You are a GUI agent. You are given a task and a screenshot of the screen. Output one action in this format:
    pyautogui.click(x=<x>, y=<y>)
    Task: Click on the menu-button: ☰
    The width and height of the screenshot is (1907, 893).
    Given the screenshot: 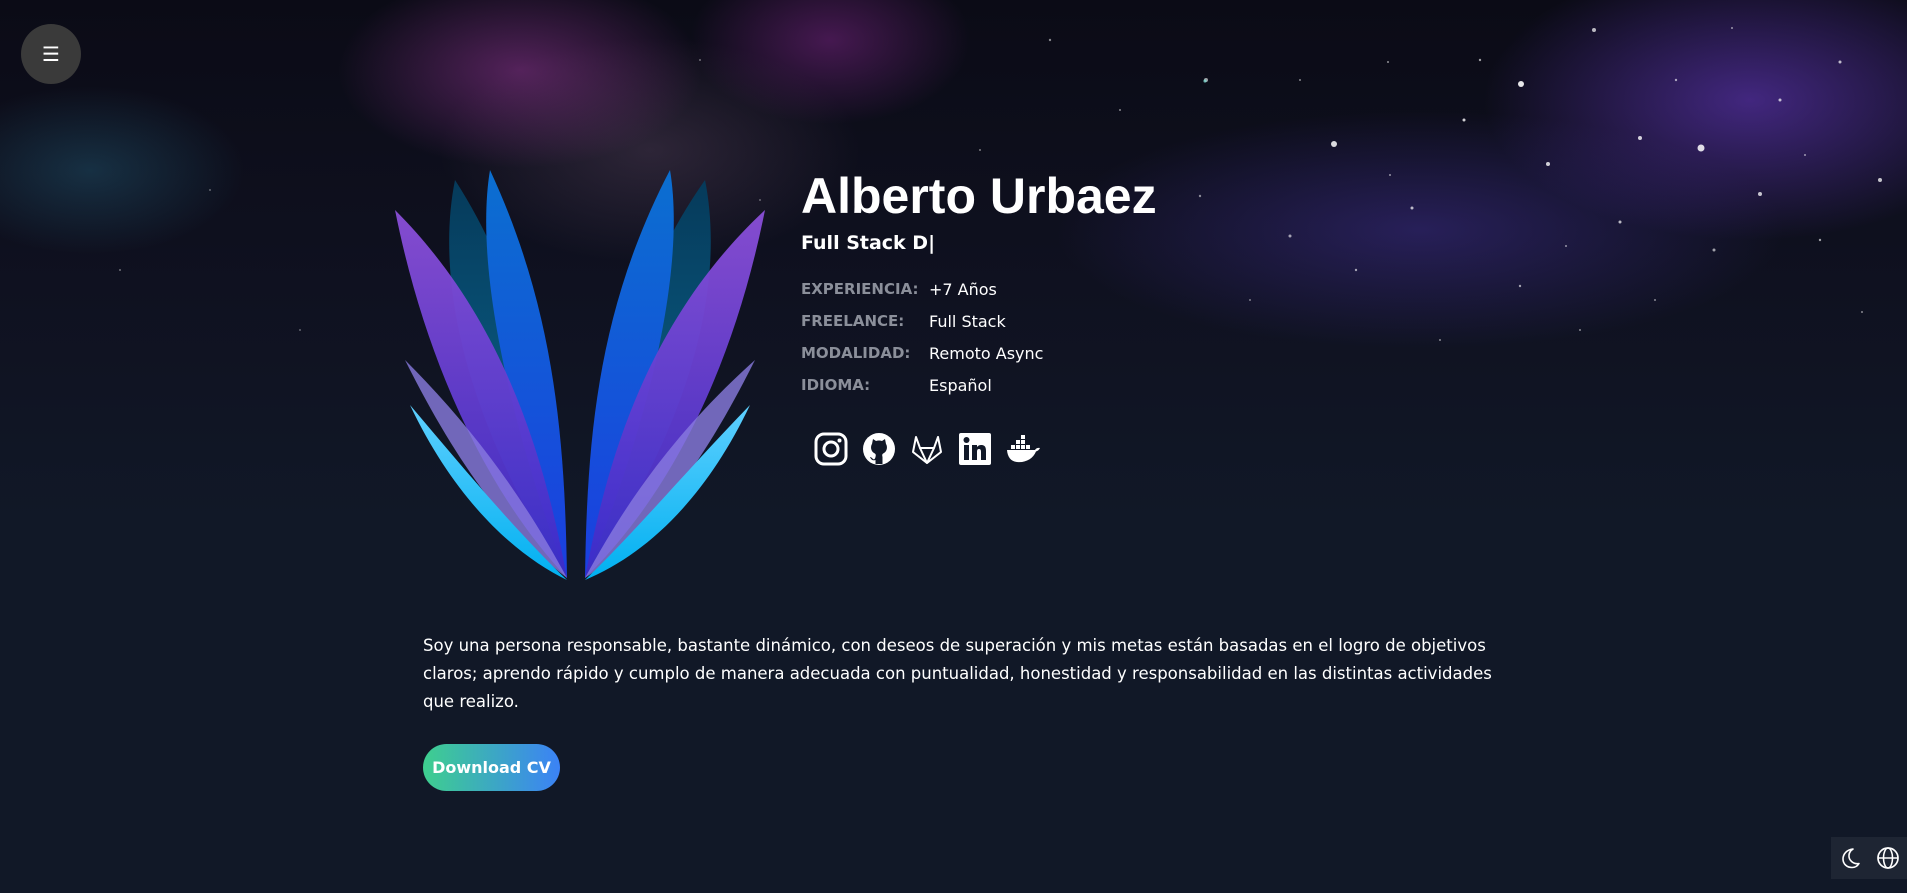 What is the action you would take?
    pyautogui.click(x=51, y=54)
    